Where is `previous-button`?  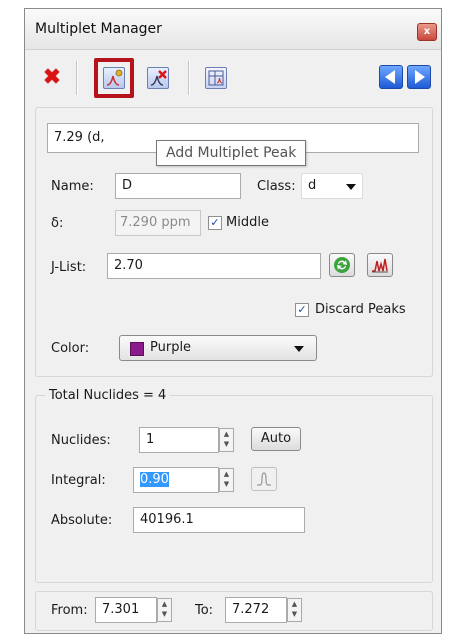
previous-button is located at coordinates (391, 77).